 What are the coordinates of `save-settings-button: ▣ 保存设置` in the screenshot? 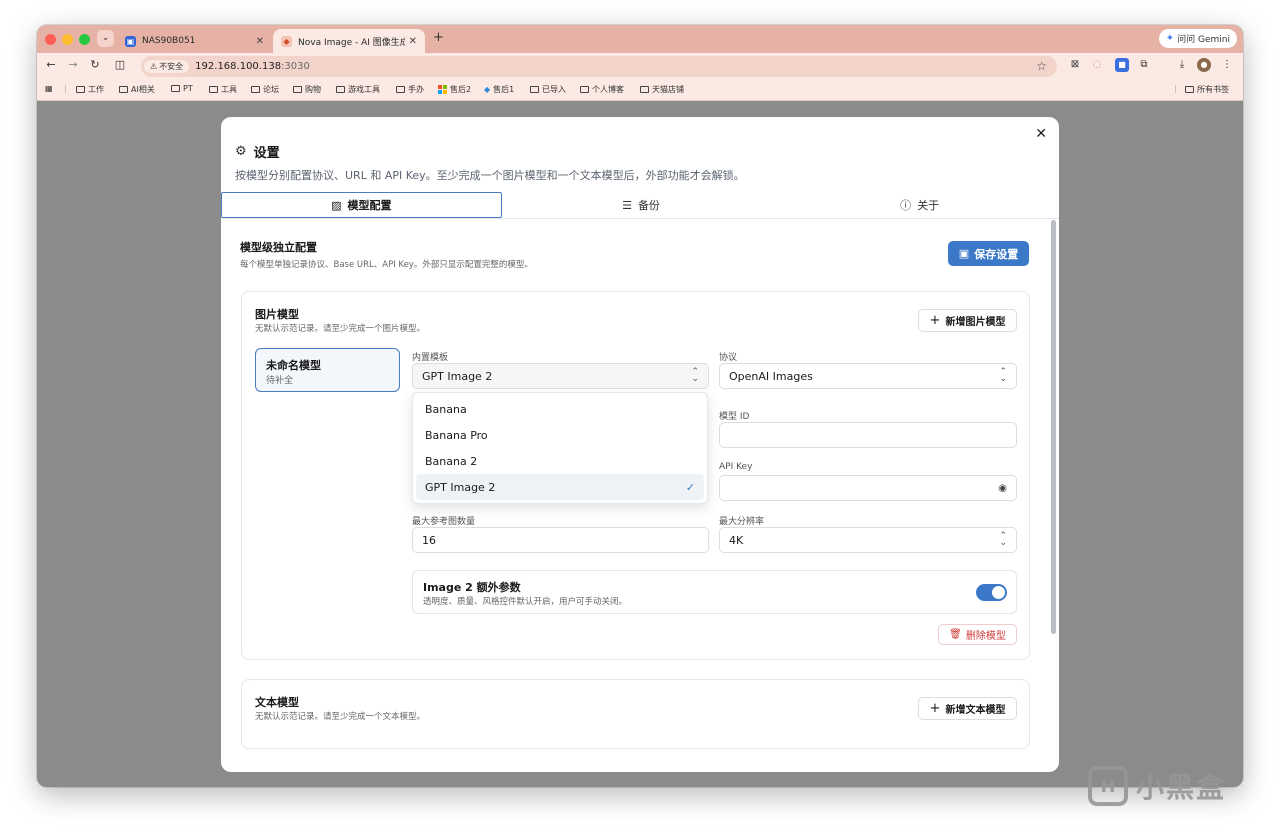 It's located at (988, 253).